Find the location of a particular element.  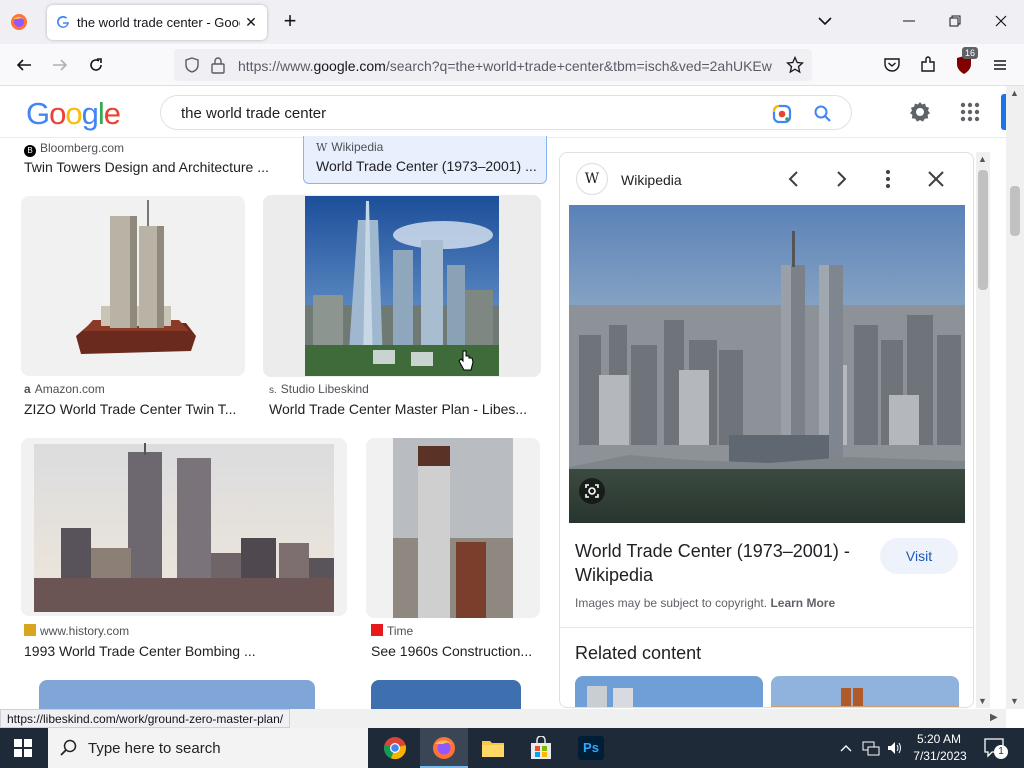

pocket-icon is located at coordinates (892, 65).